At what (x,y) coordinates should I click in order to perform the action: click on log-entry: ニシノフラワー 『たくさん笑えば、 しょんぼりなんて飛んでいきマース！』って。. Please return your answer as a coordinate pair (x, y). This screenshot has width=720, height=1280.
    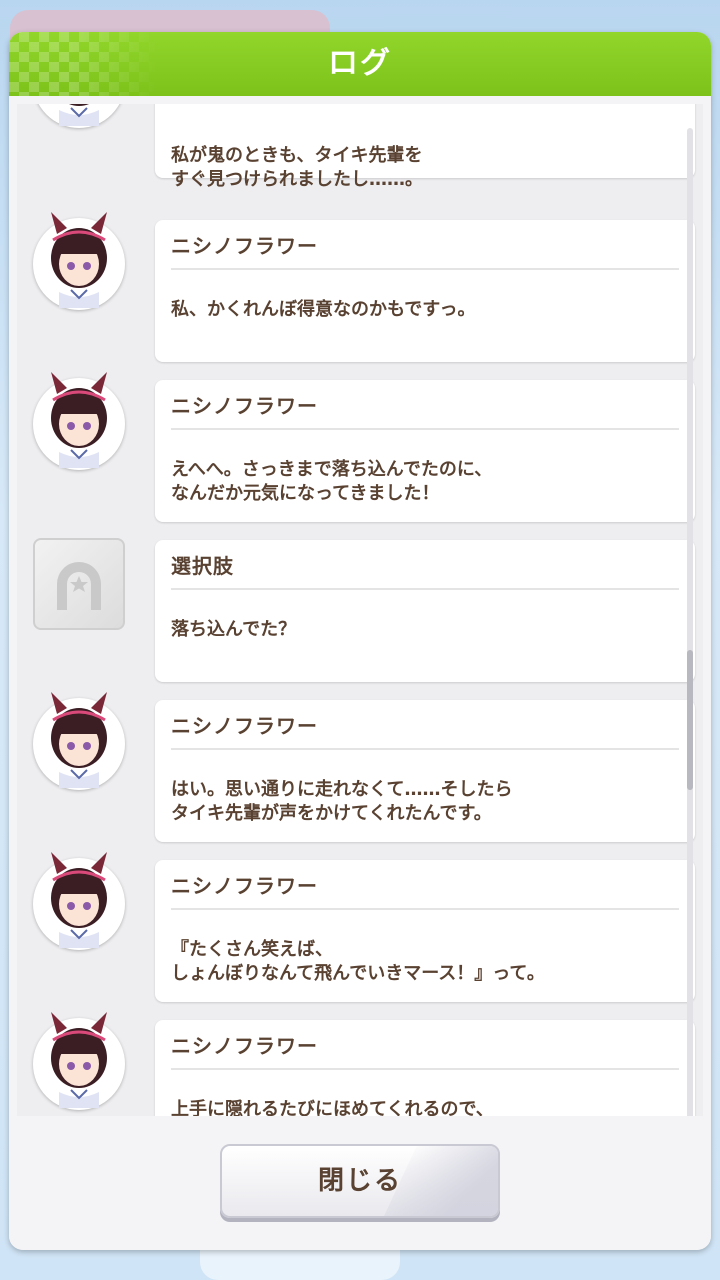
    Looking at the image, I should click on (360, 931).